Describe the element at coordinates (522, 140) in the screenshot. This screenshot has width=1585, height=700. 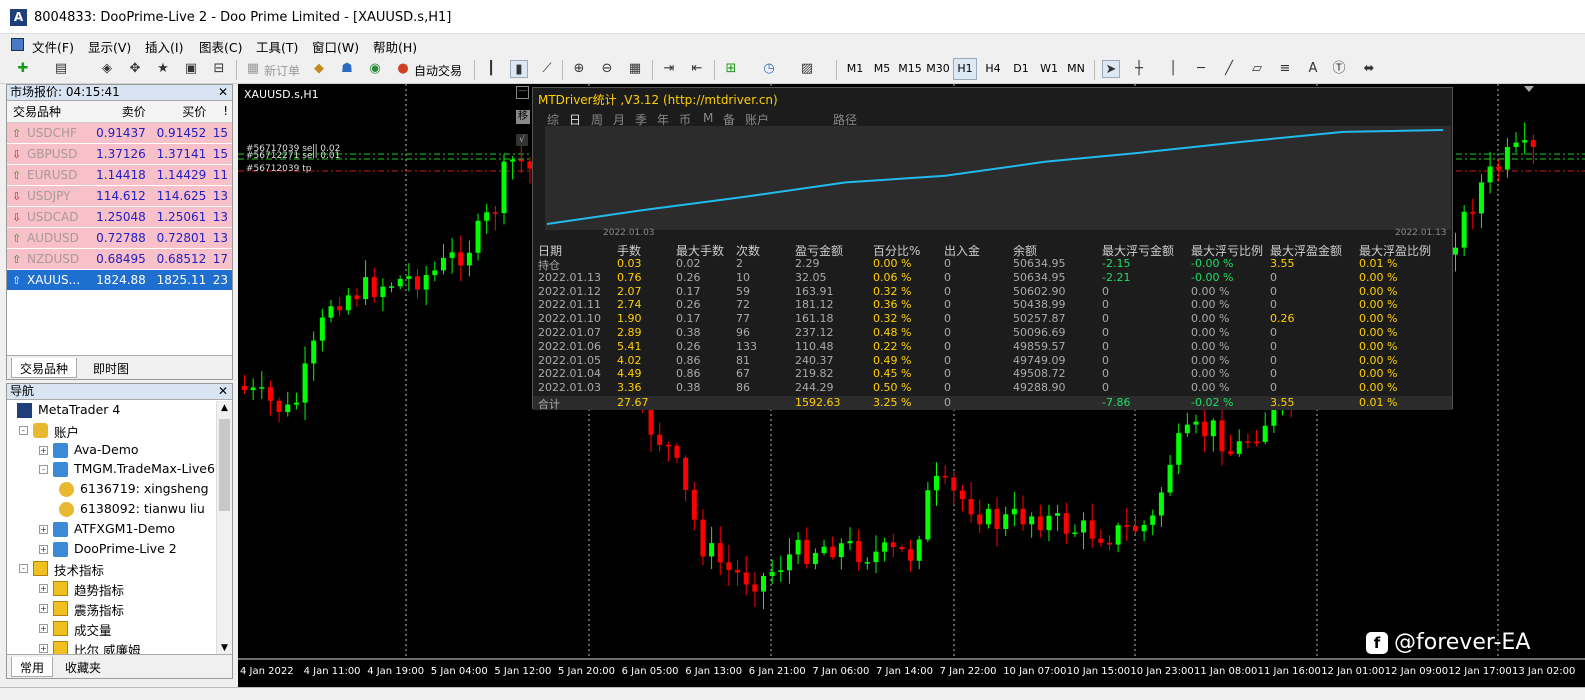
I see `panel-toggle-icon: √` at that location.